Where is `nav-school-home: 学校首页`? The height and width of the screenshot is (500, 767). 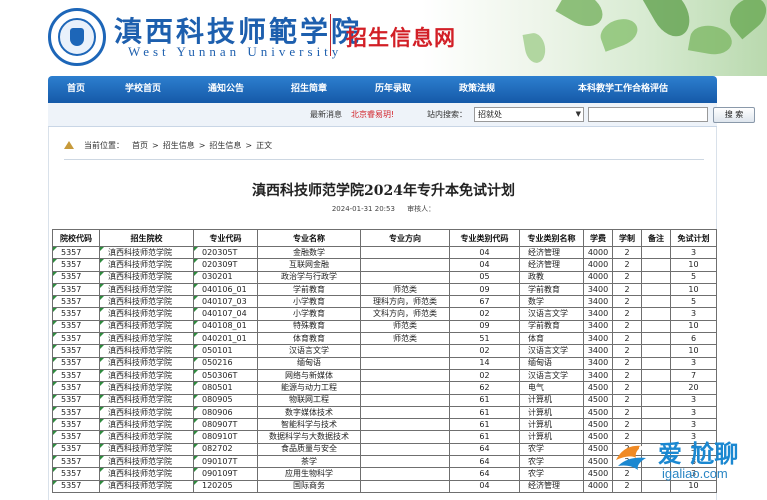 nav-school-home: 学校首页 is located at coordinates (143, 89).